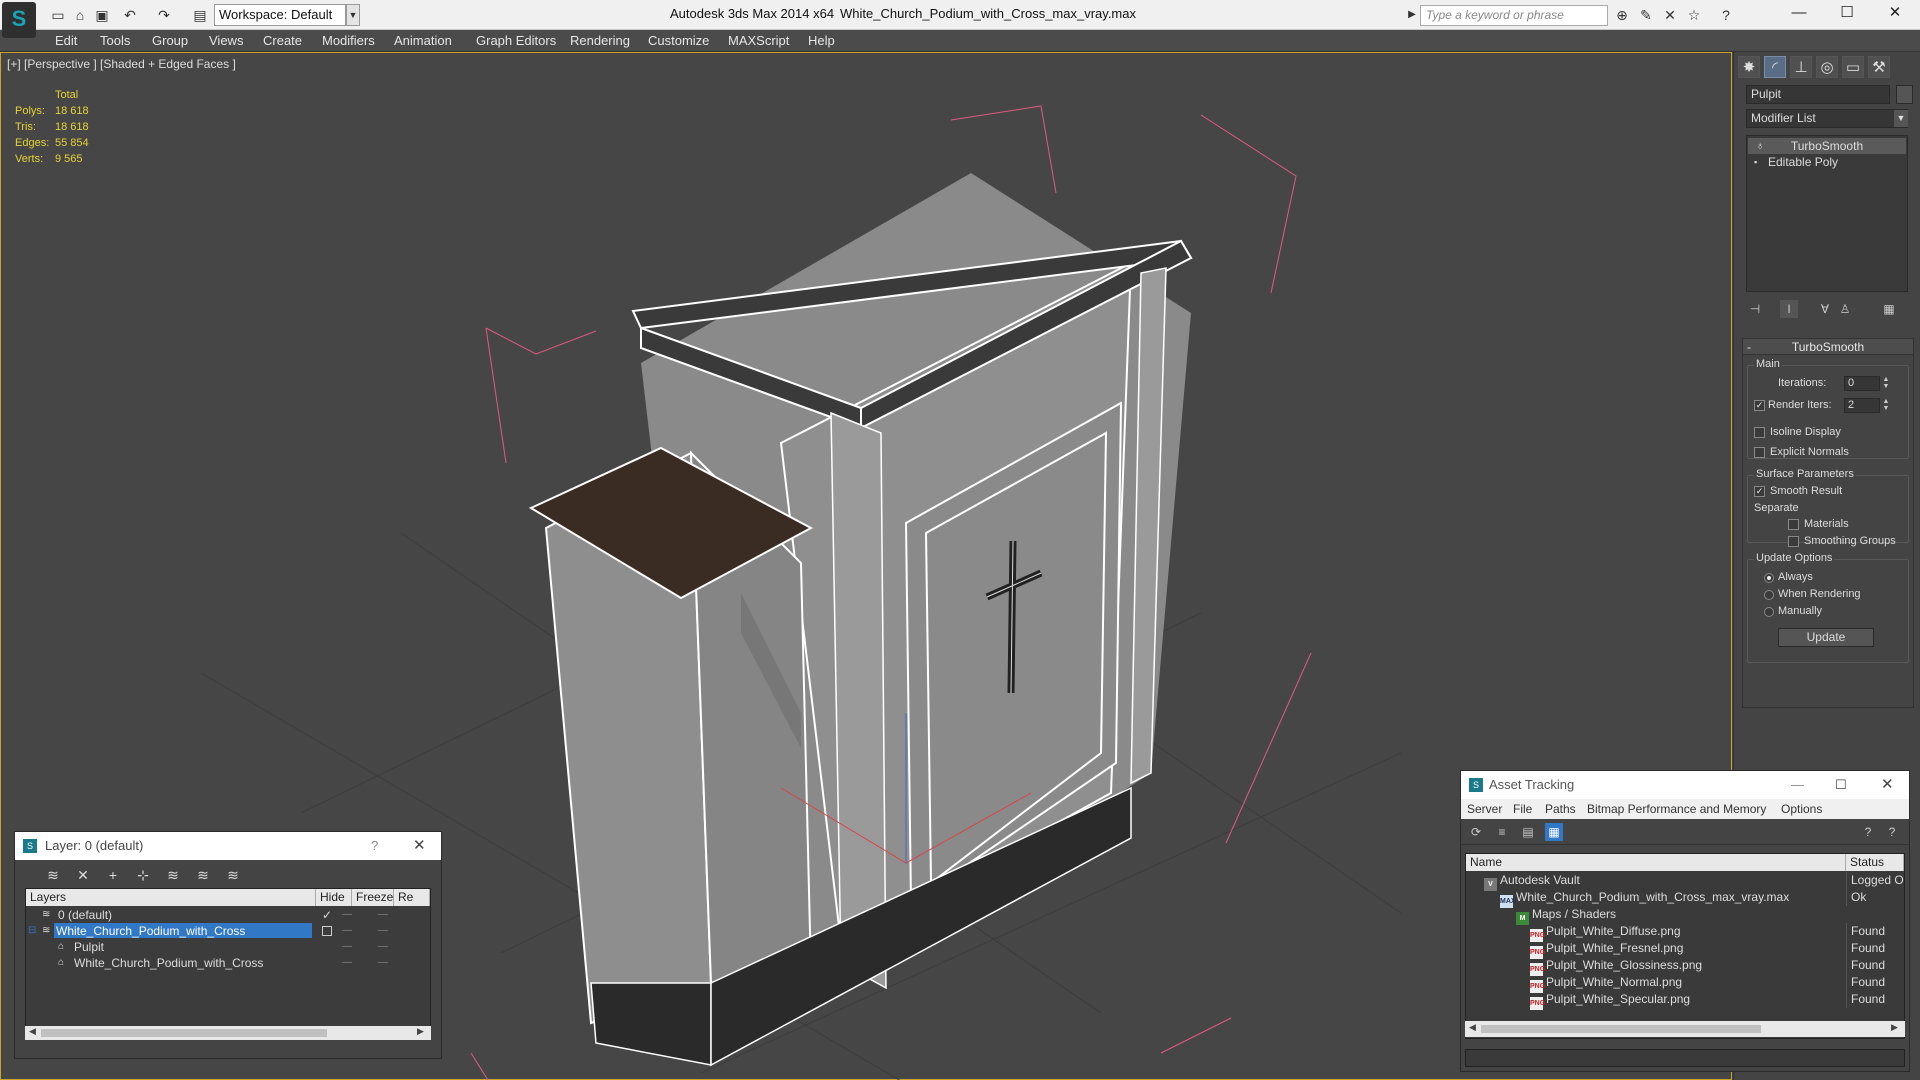  What do you see at coordinates (1769, 612) in the screenshot?
I see `update-manually-radio` at bounding box center [1769, 612].